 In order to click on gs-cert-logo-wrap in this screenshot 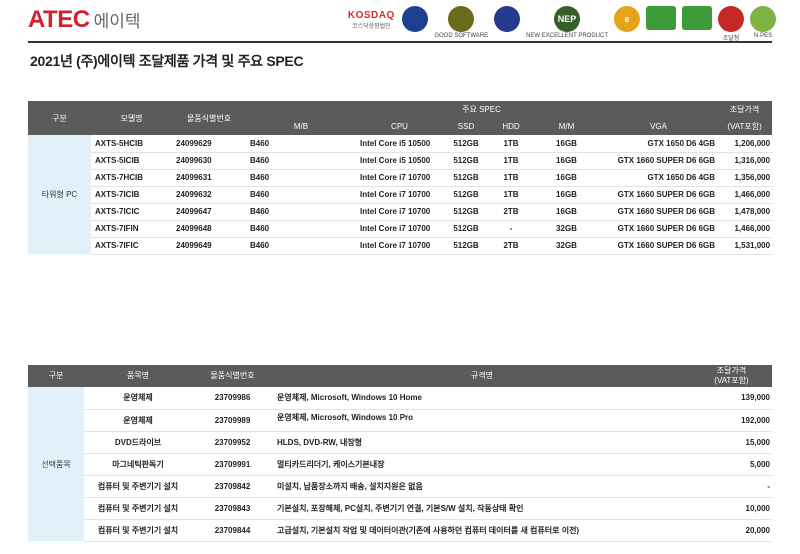, I will do `click(415, 19)`.